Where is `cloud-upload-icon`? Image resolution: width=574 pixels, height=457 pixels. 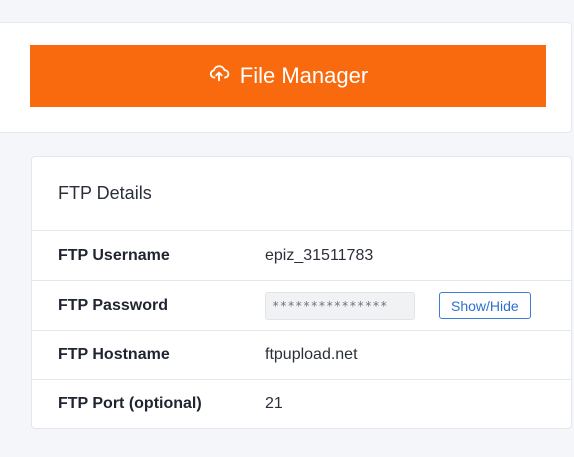
cloud-upload-icon is located at coordinates (219, 76).